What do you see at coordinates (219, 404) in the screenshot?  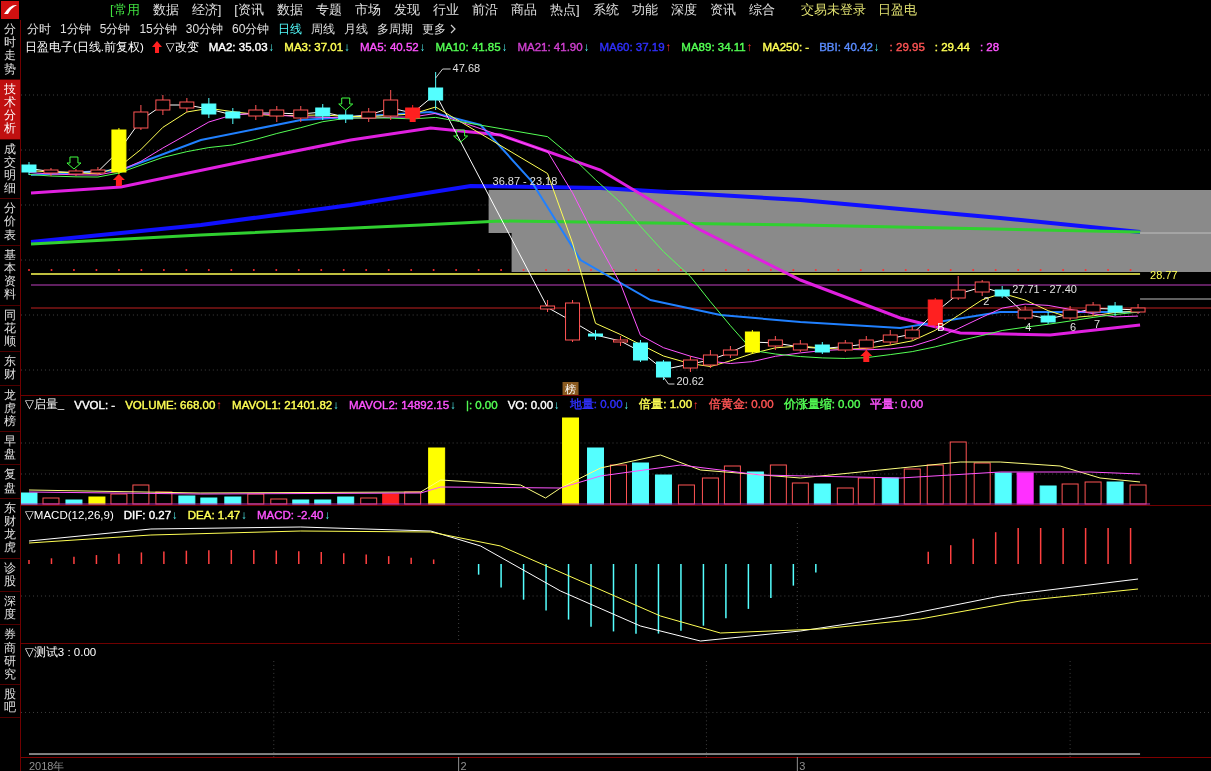 I see `trend-arrow: ↑` at bounding box center [219, 404].